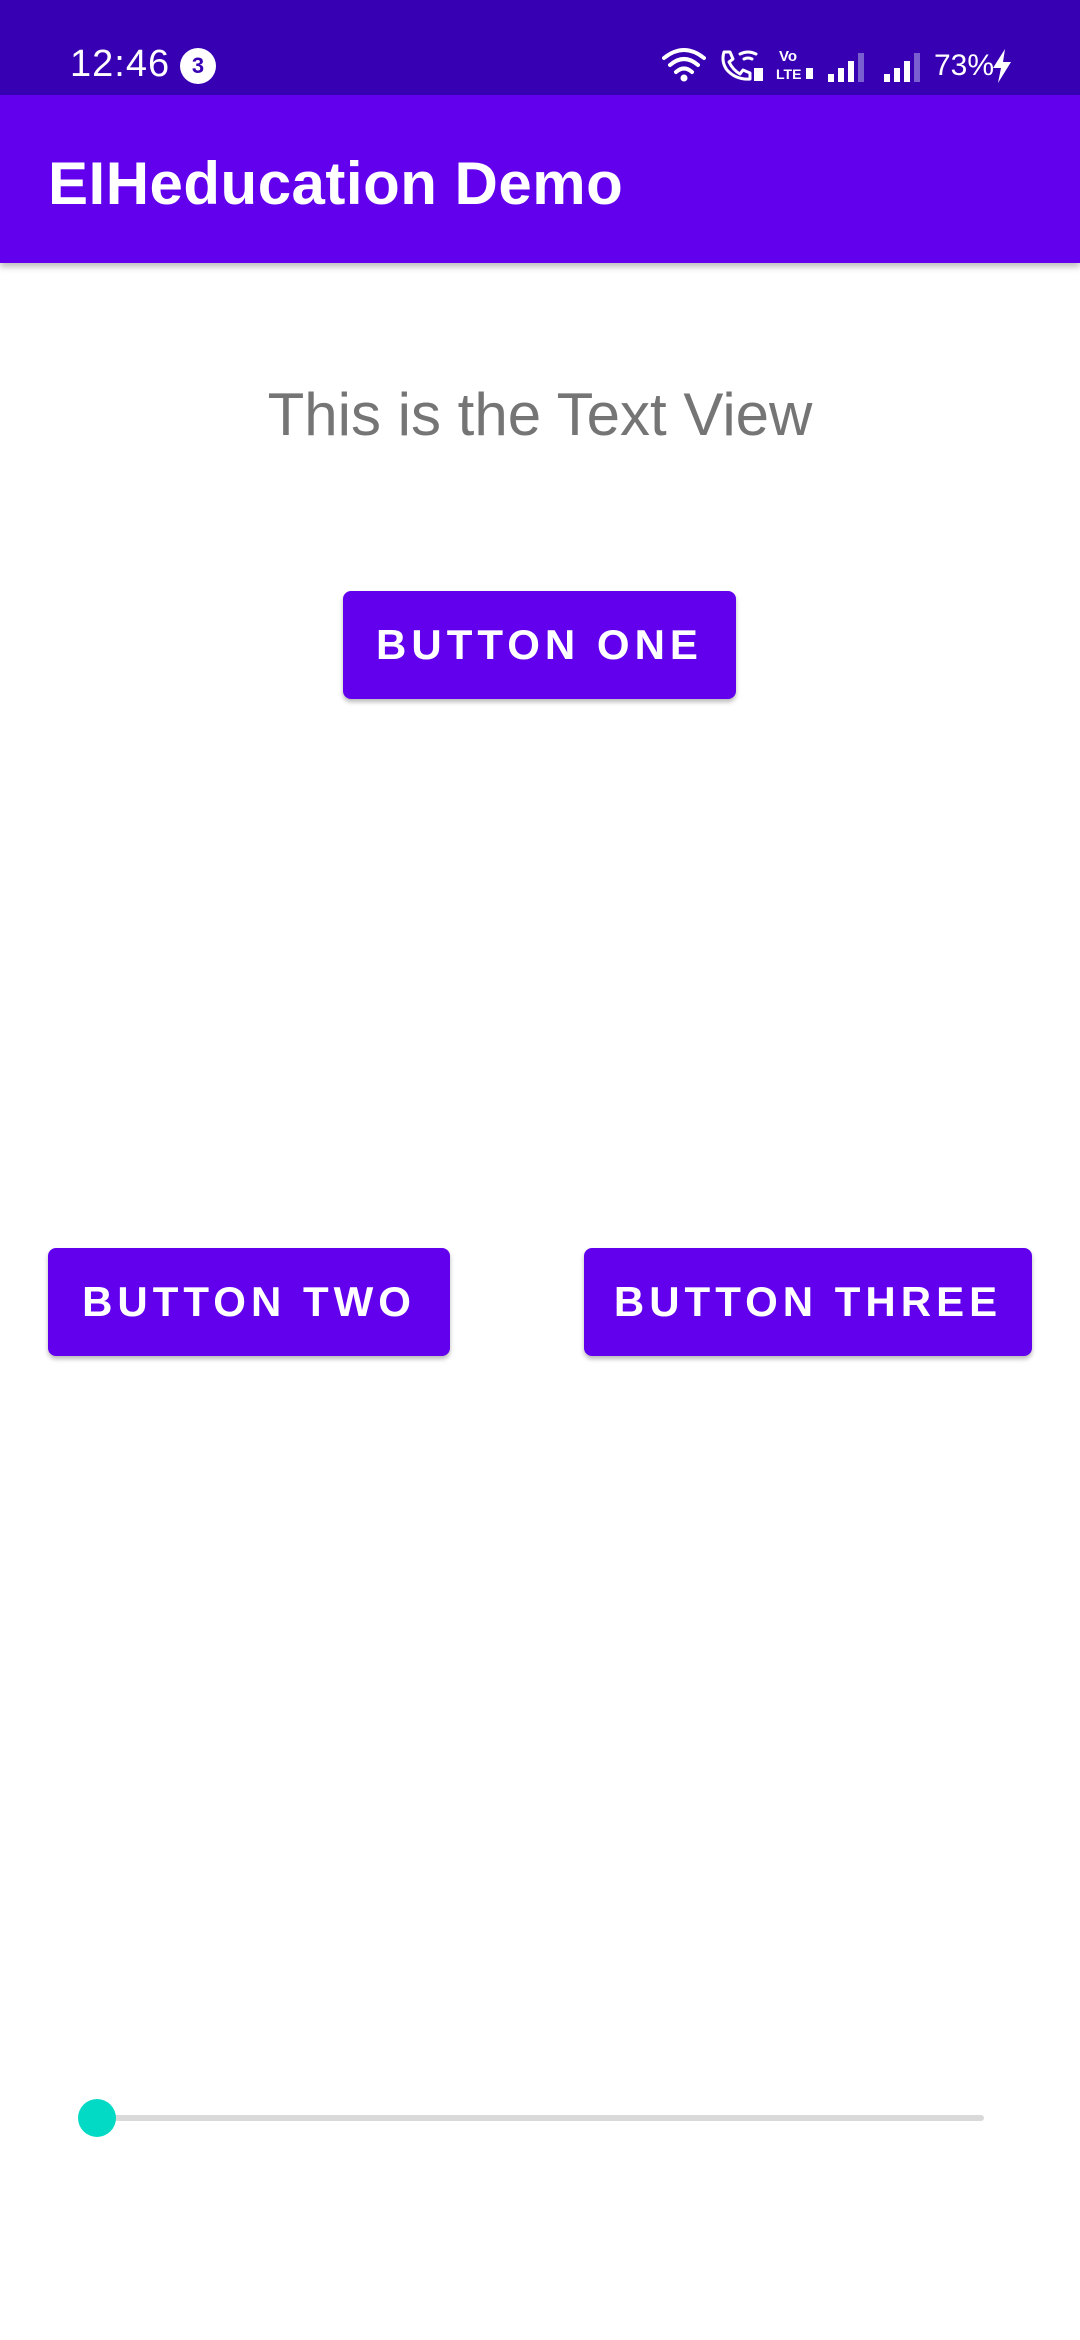 This screenshot has height=2340, width=1080. I want to click on button-three: BUTTON THREE, so click(808, 1302).